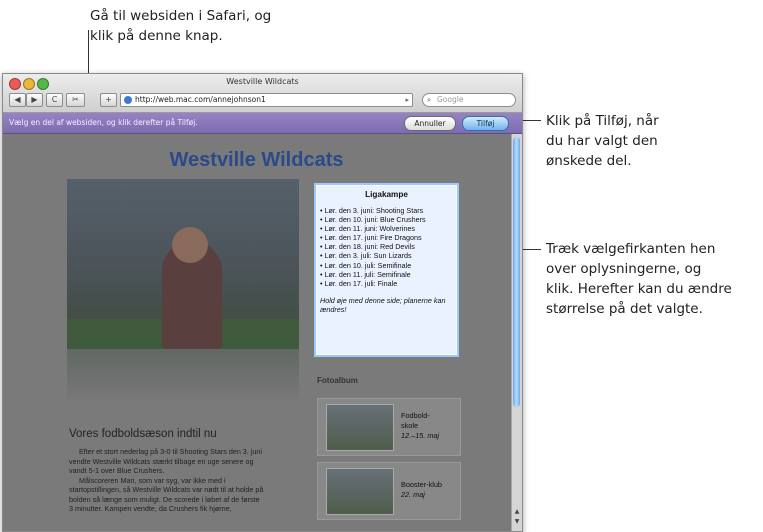 The height and width of the screenshot is (532, 763). I want to click on photo-reflection, so click(183, 374).